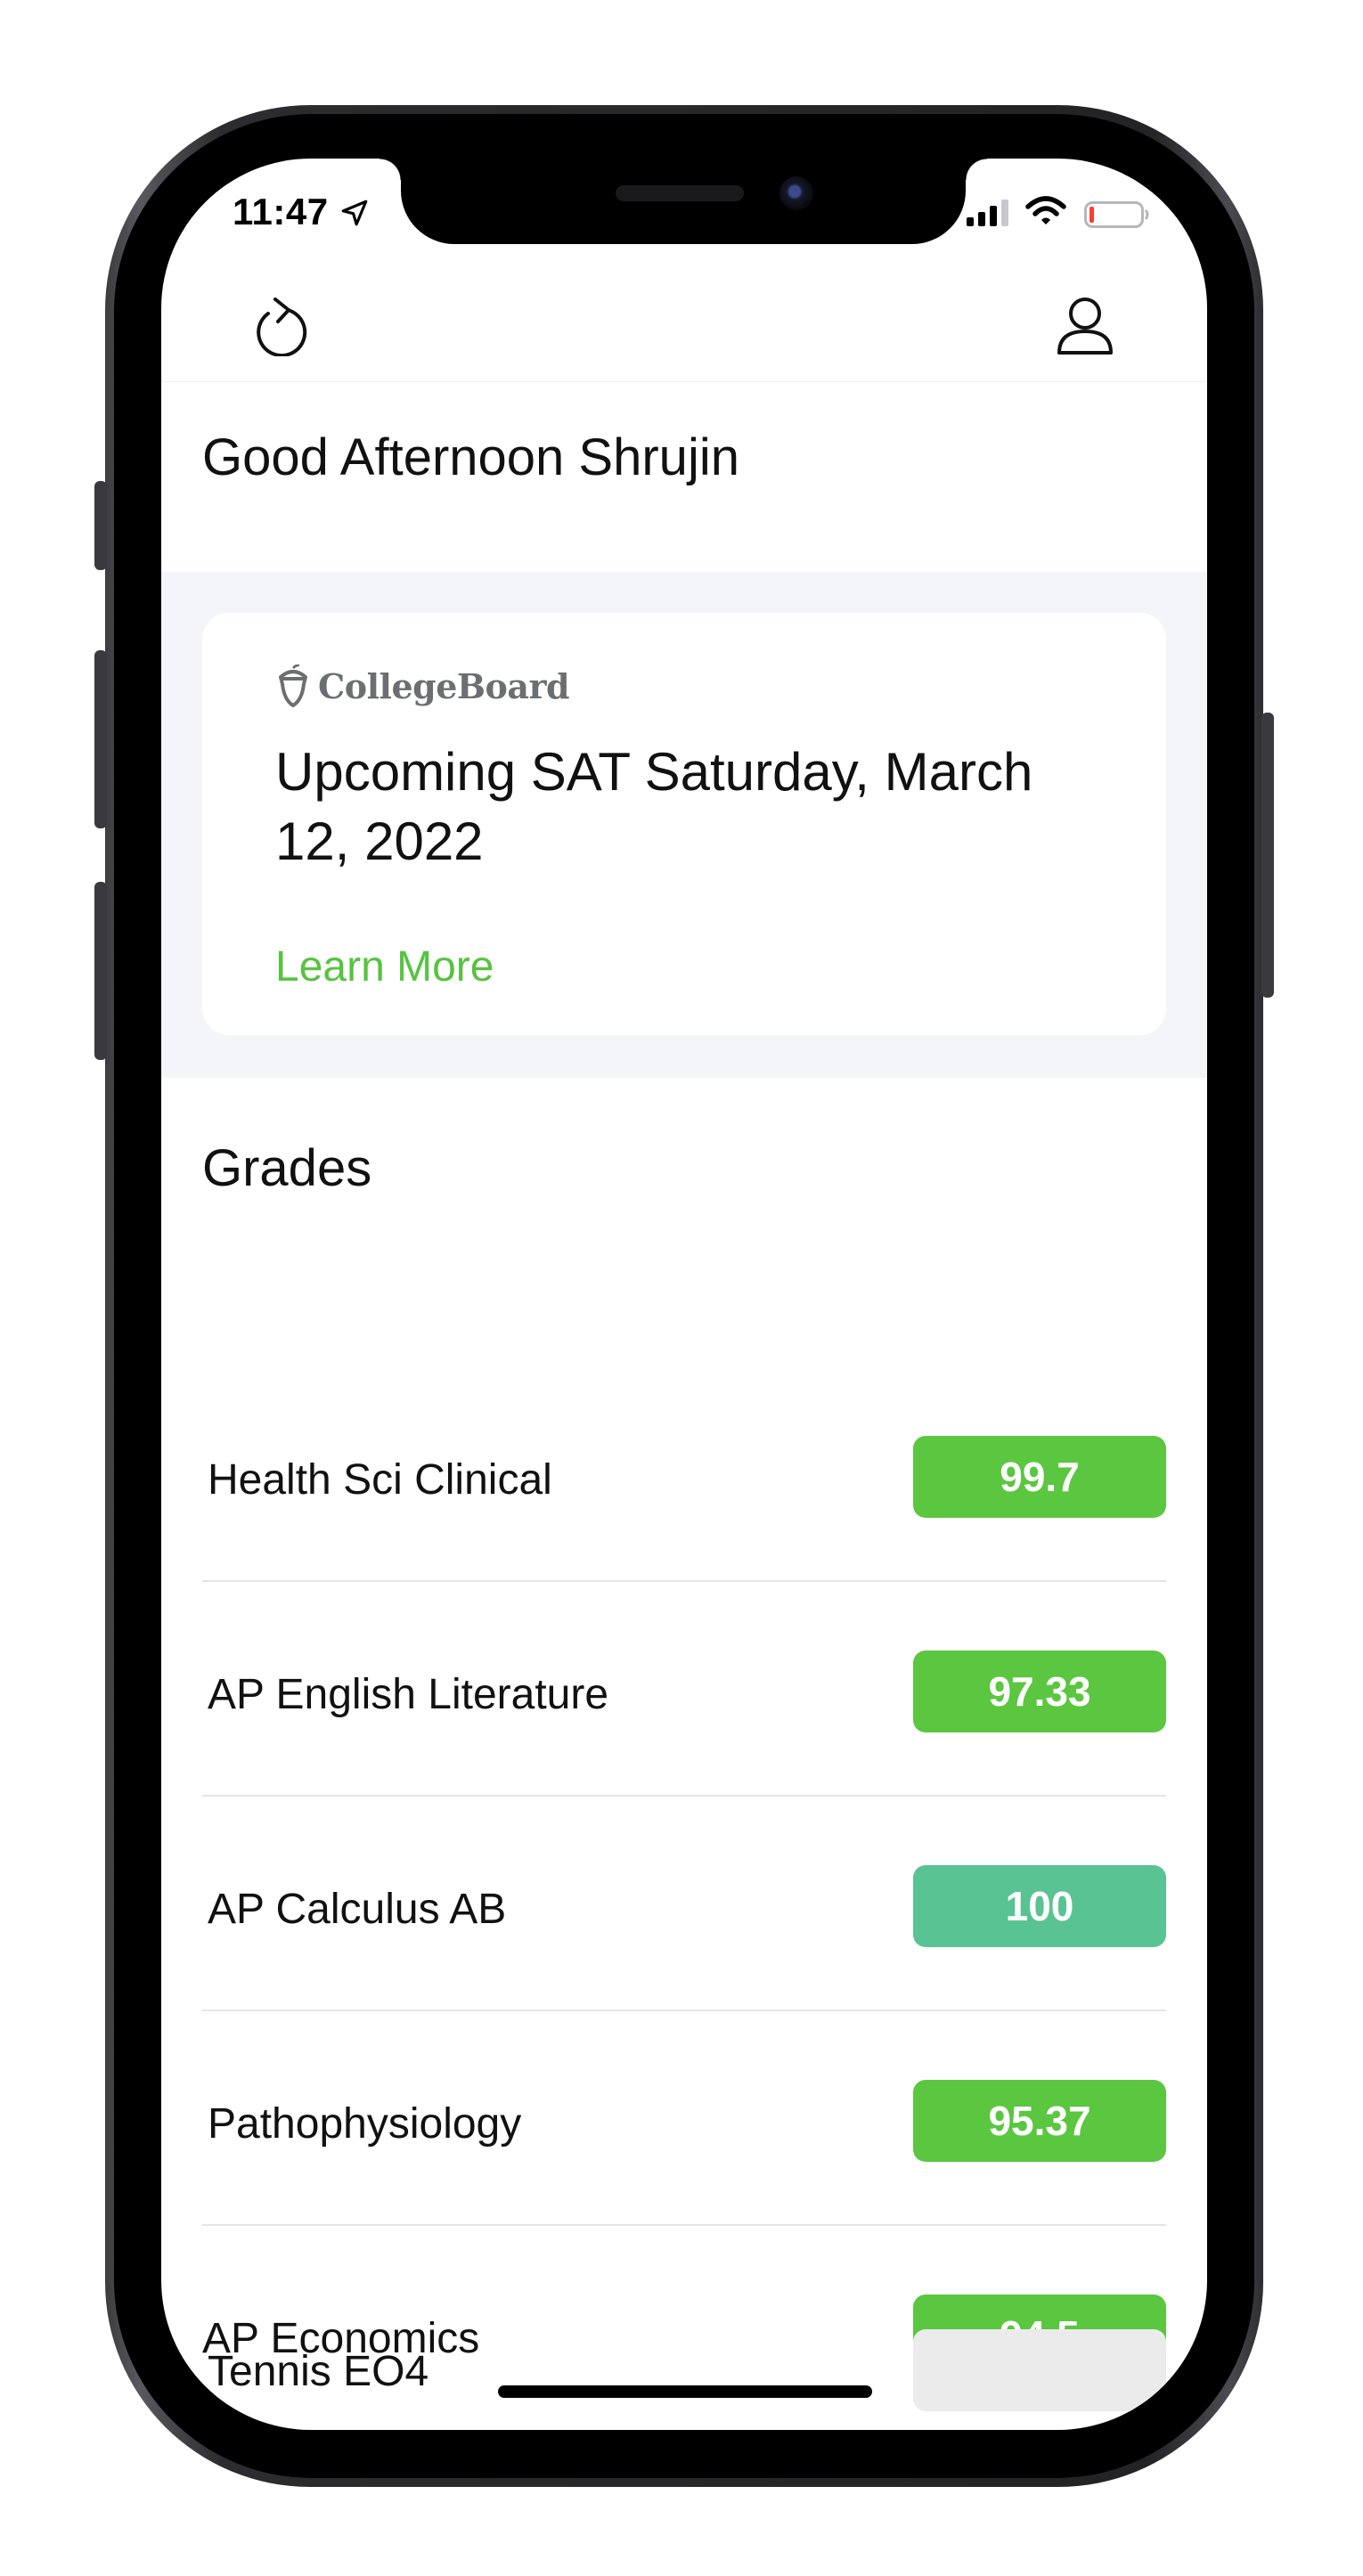 The image size is (1363, 2576). What do you see at coordinates (684, 1689) in the screenshot?
I see `grade-row: AP English Literature 97.33` at bounding box center [684, 1689].